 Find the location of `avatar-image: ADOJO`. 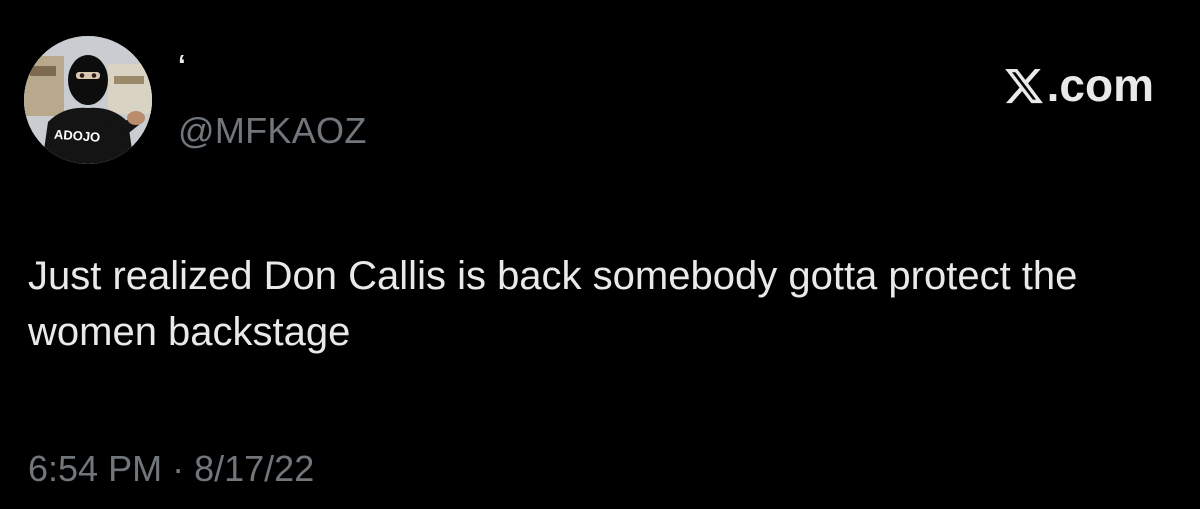

avatar-image: ADOJO is located at coordinates (88, 100).